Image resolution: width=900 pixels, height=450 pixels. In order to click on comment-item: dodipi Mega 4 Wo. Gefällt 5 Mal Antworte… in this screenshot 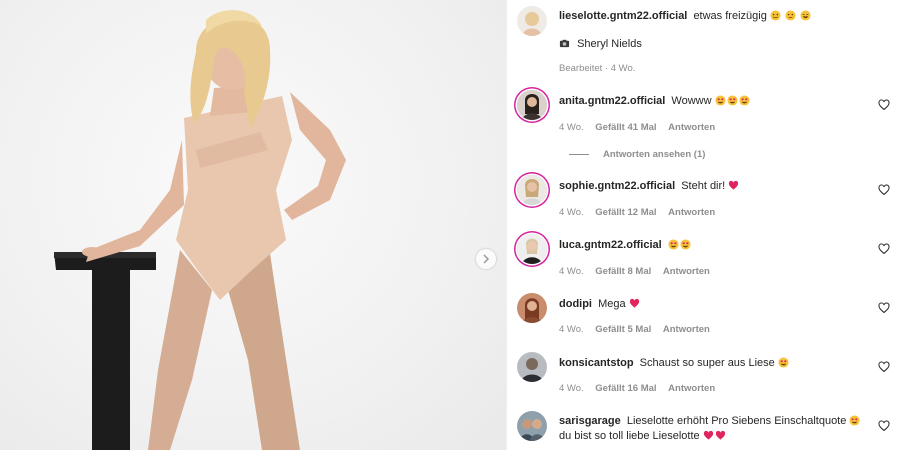, I will do `click(708, 318)`.